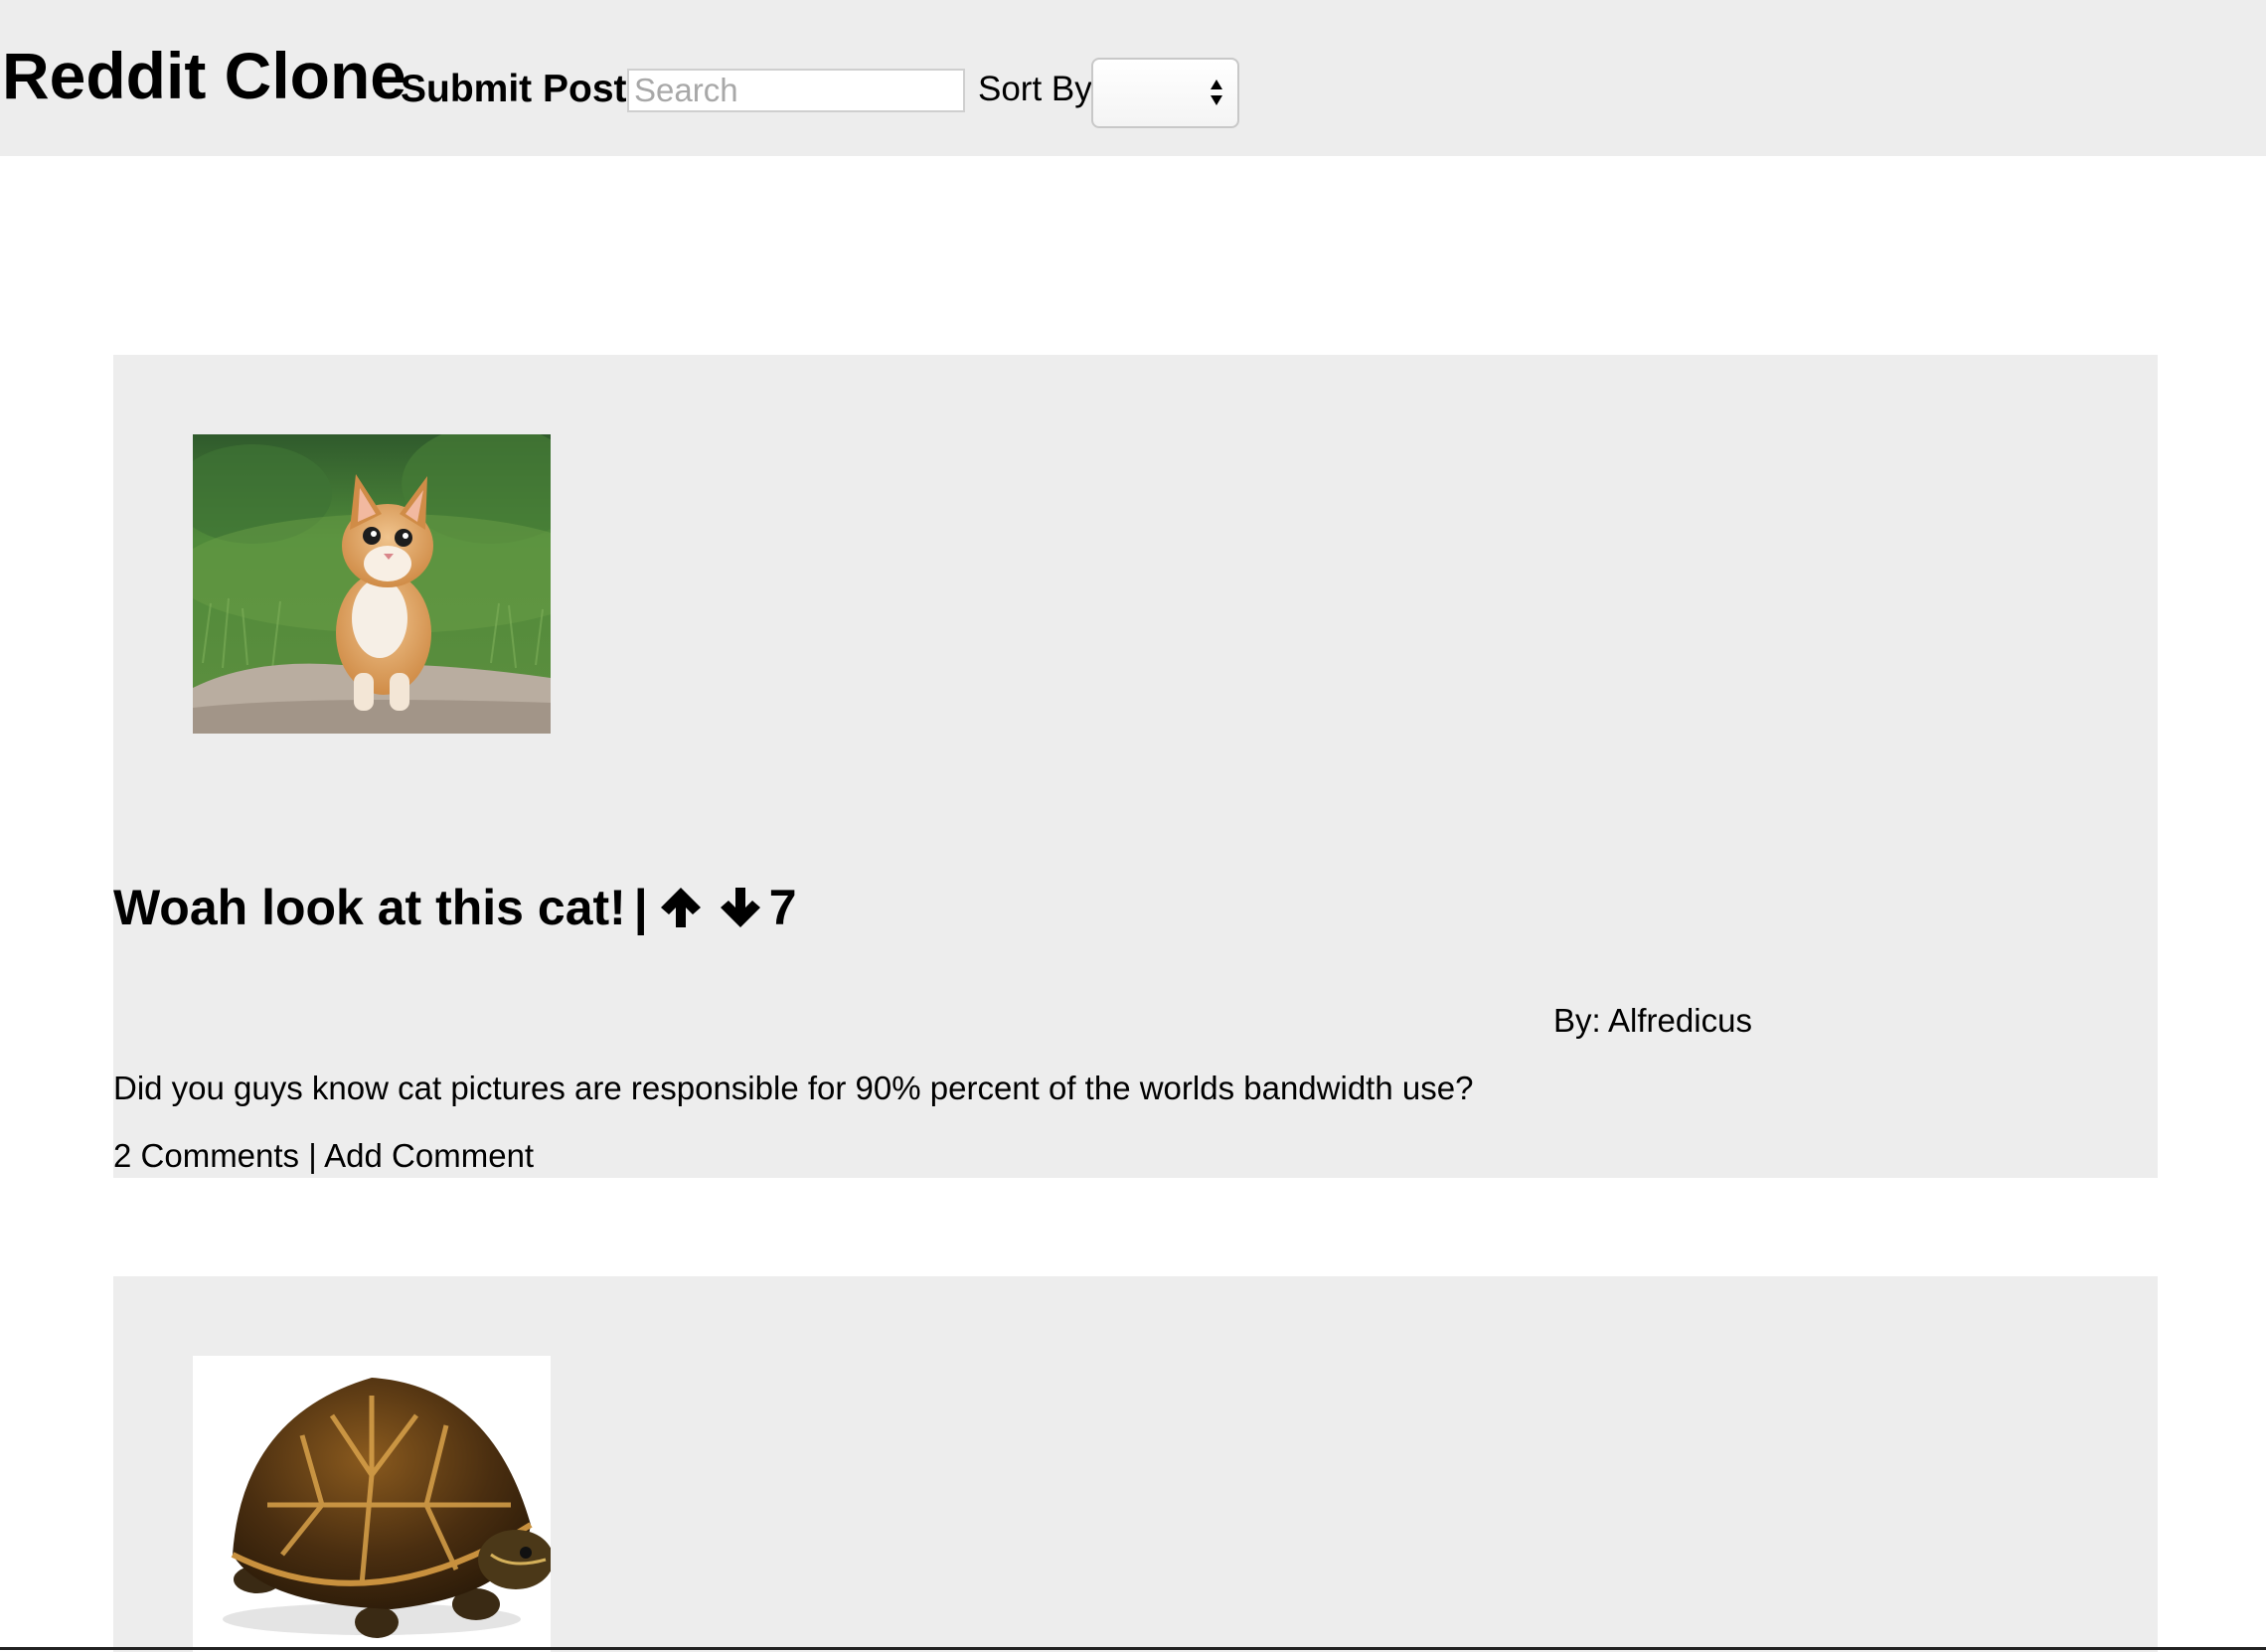 The image size is (2266, 1652). What do you see at coordinates (369, 907) in the screenshot?
I see `post-title-text: Woah look at this cat!` at bounding box center [369, 907].